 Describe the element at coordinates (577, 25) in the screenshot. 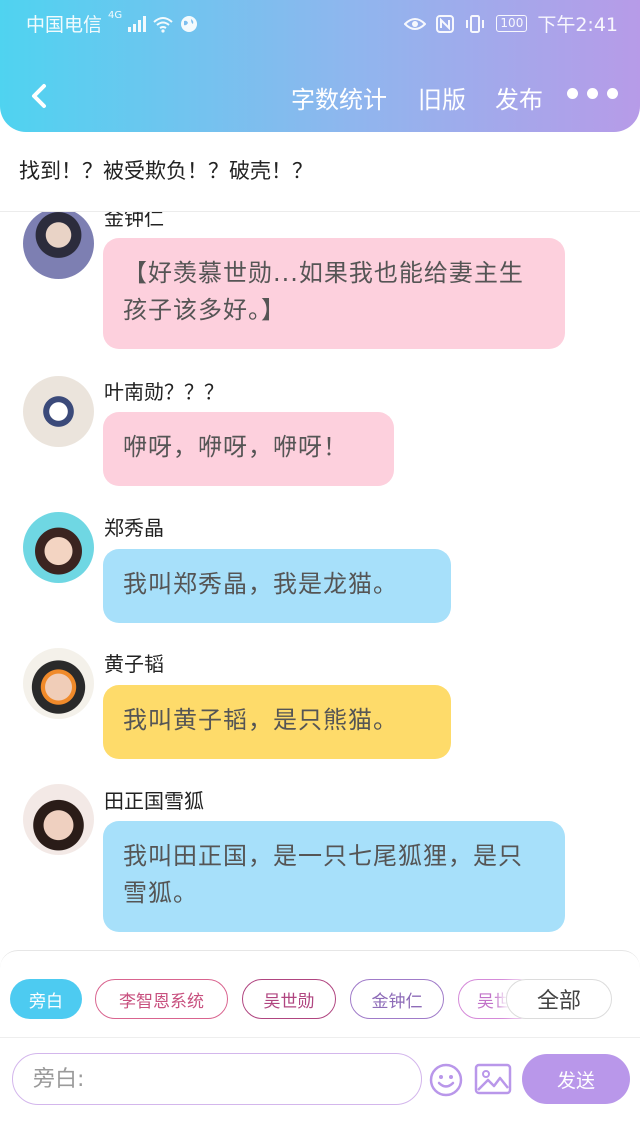

I see `clock: 下午2:41` at that location.